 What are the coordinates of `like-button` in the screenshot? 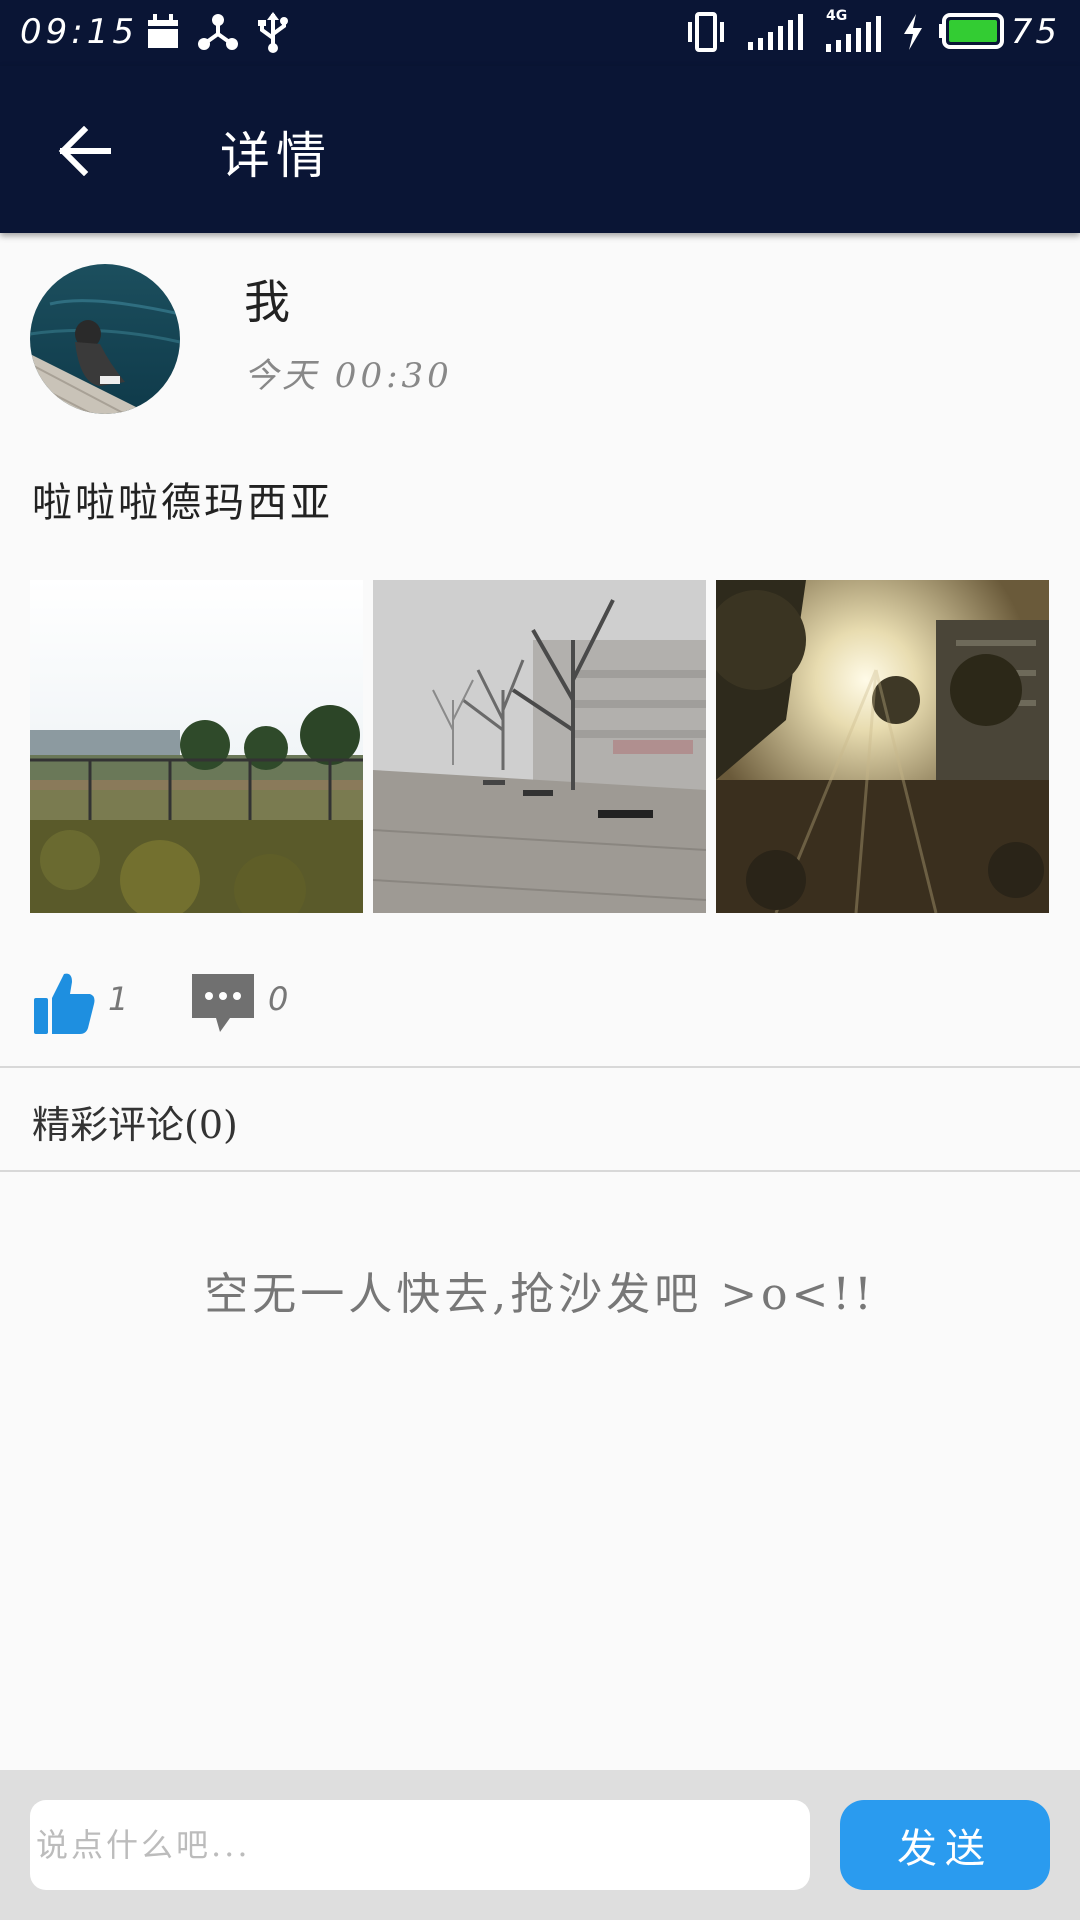 It's located at (65, 1003).